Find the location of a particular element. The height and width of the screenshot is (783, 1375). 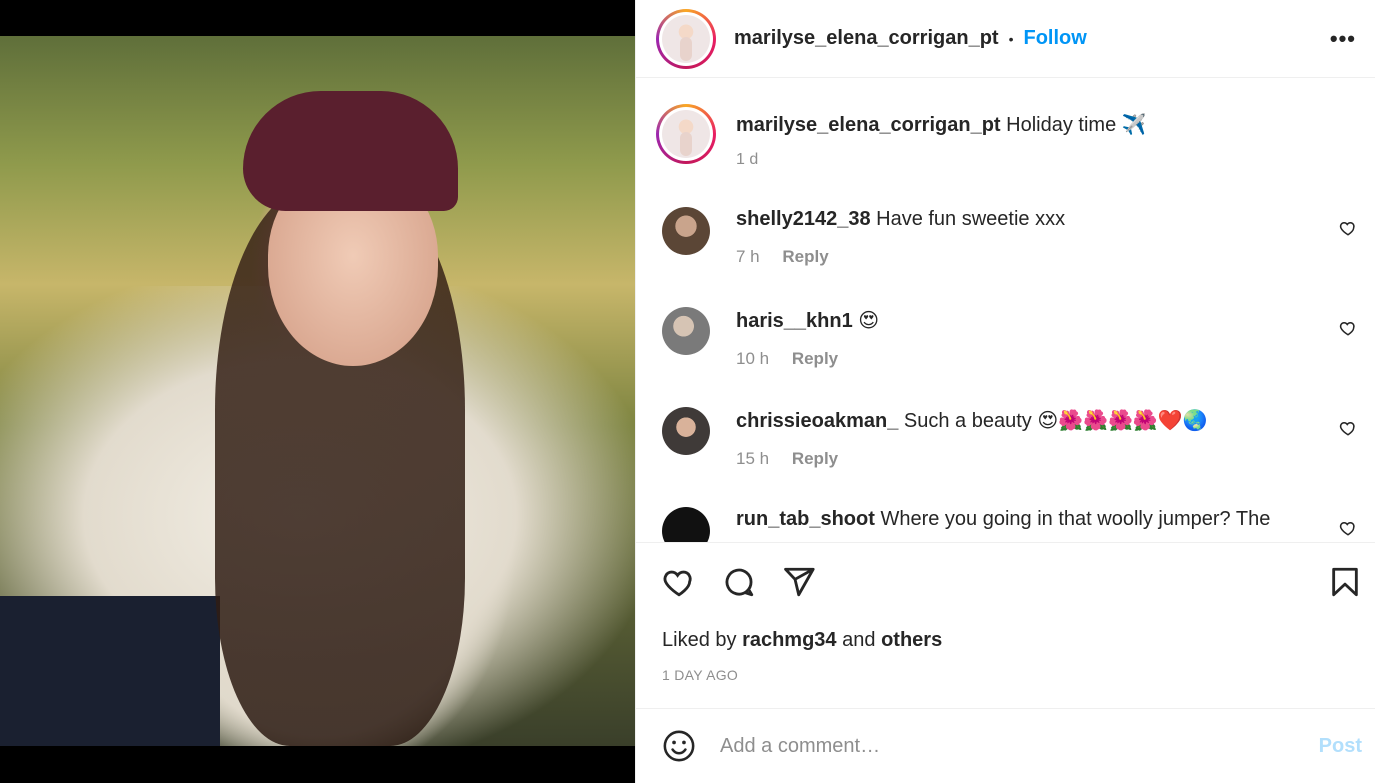

caption-avatar-image is located at coordinates (686, 134).